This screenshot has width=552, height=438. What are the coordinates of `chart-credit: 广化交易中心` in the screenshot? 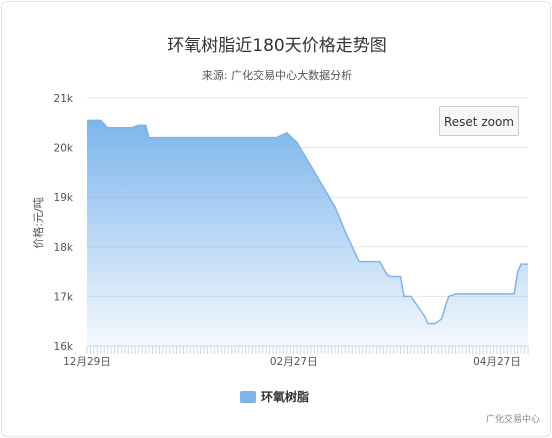 It's located at (513, 419).